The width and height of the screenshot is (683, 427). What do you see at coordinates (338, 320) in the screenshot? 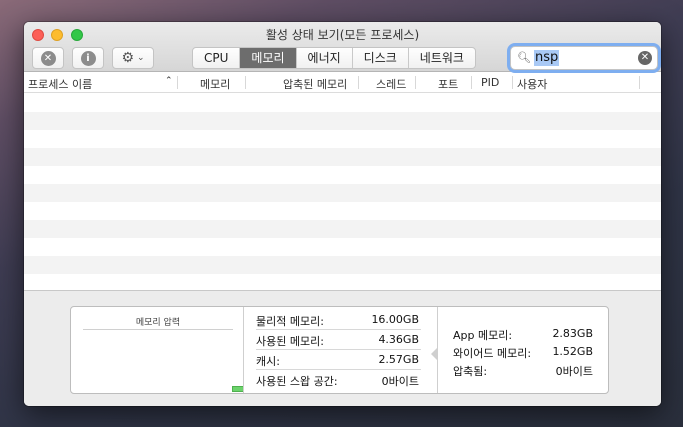
I see `stat-physical-memory: 물리적 메모리: 16.00GB` at bounding box center [338, 320].